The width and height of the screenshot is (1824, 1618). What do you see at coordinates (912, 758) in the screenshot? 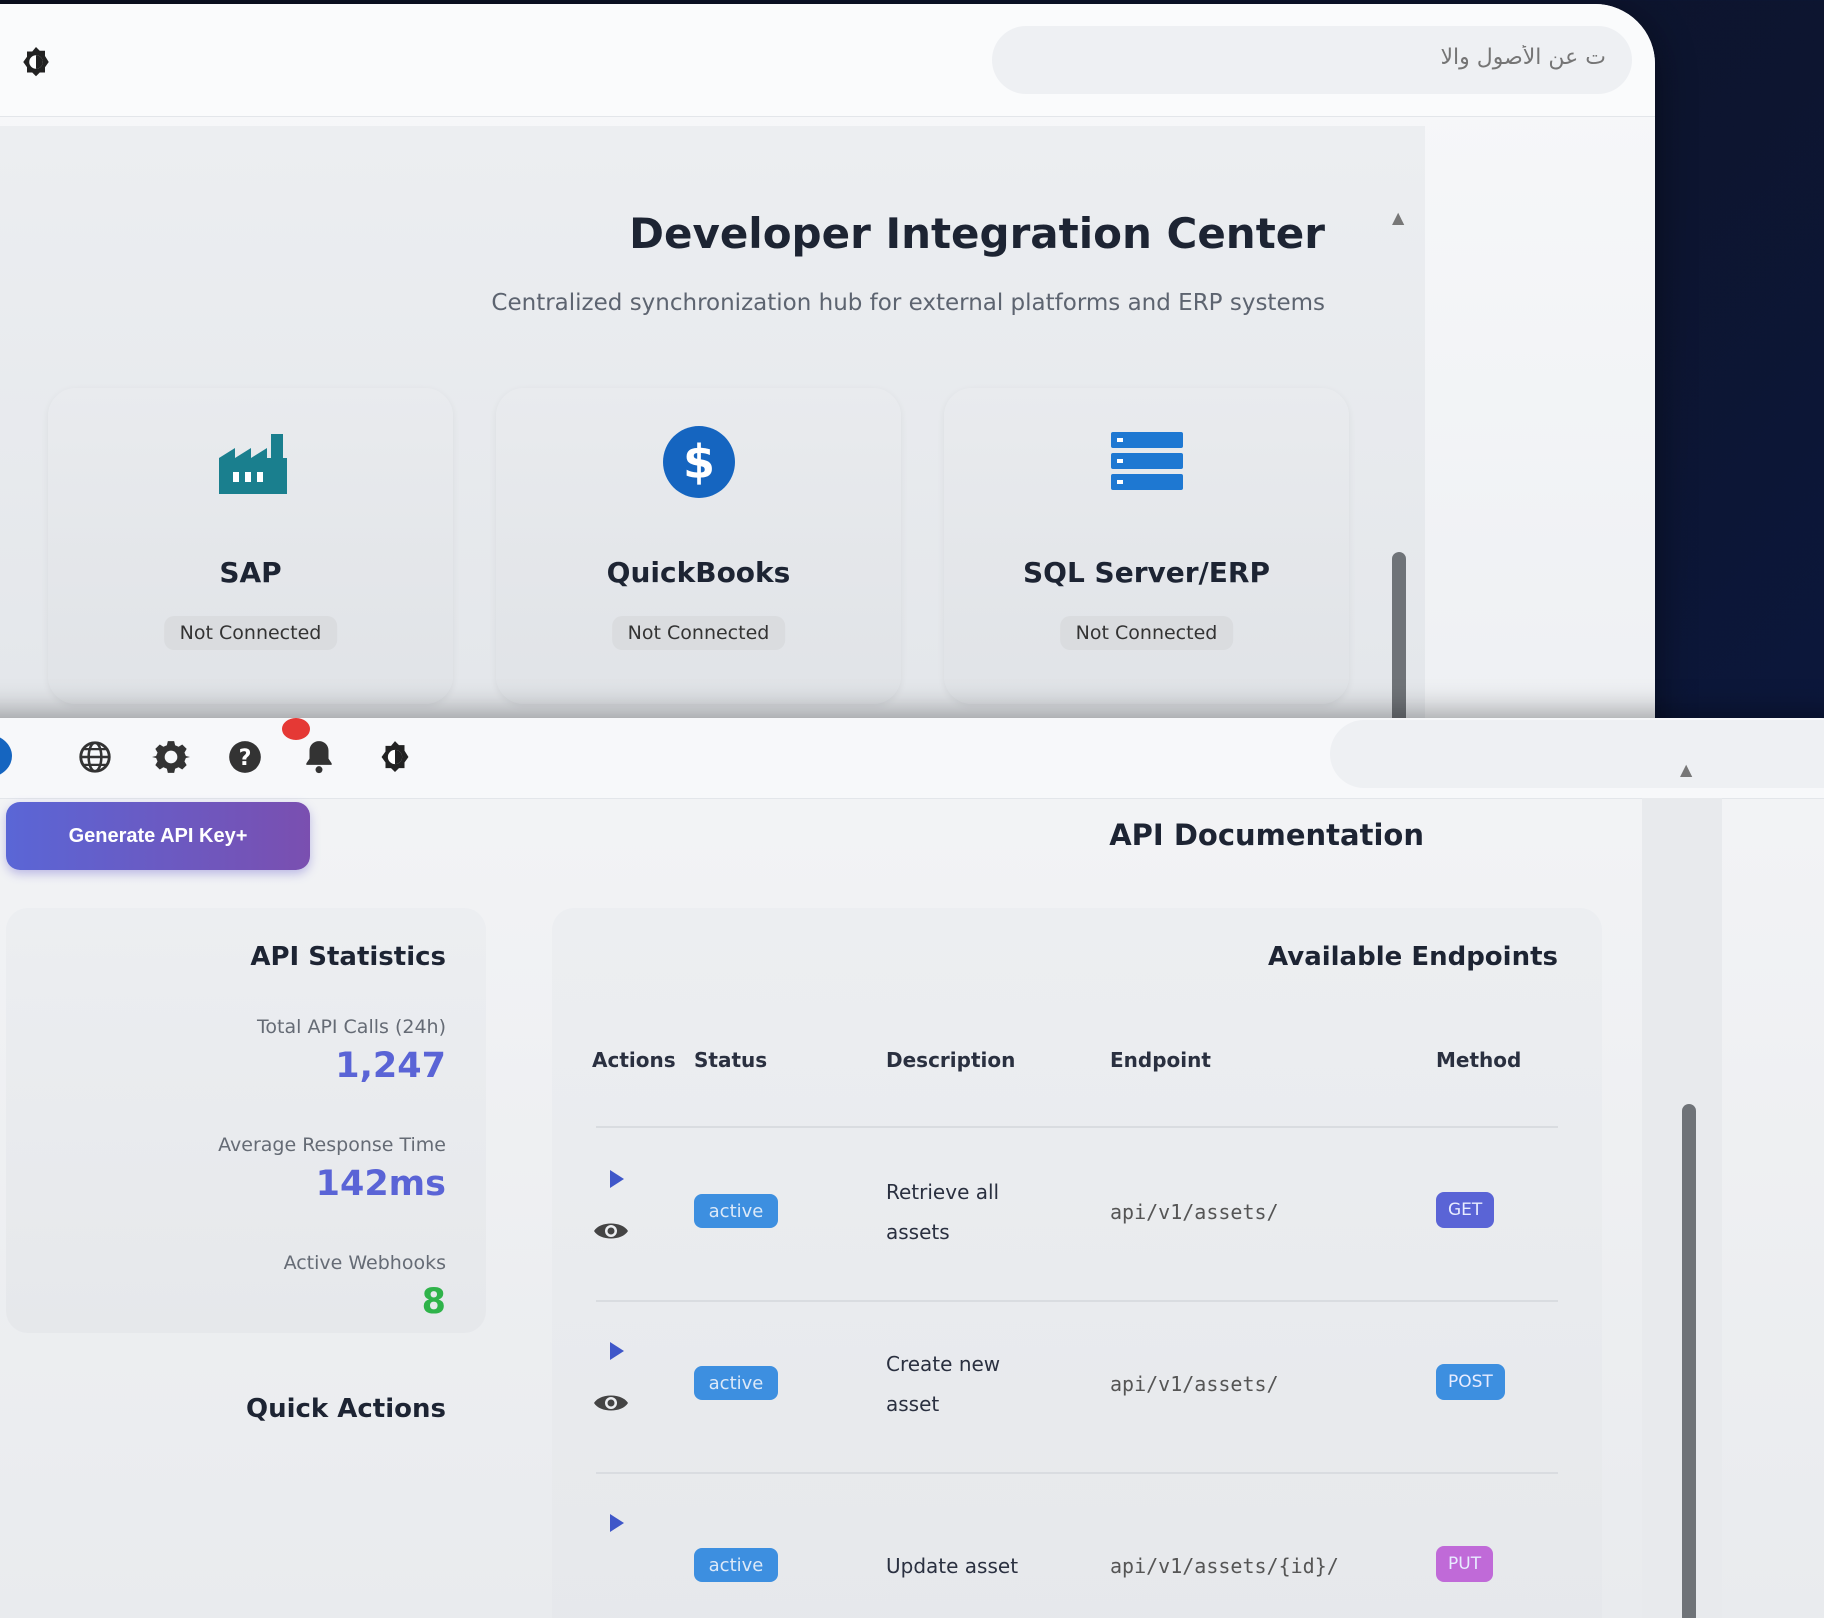
I see `top-bar: ?` at bounding box center [912, 758].